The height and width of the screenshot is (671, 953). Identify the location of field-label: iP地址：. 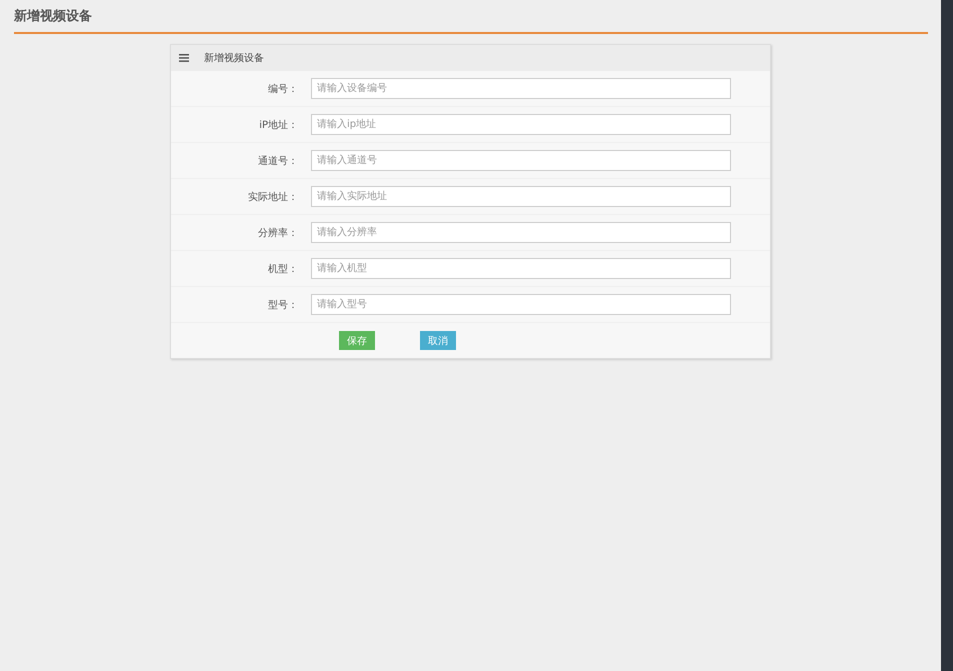
(278, 125).